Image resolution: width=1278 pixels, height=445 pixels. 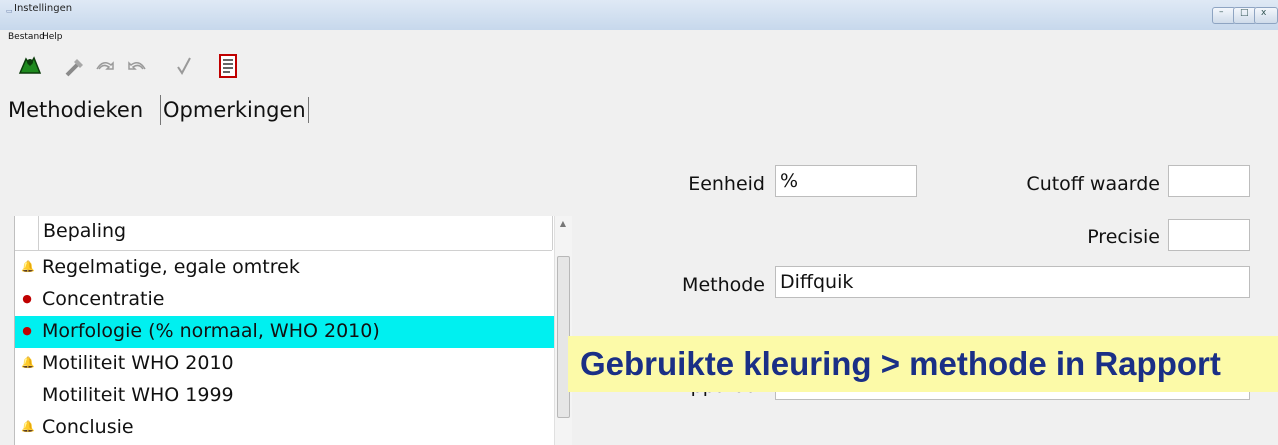 I want to click on list-item-label: Motiliteit WHO 1999, so click(x=138, y=395).